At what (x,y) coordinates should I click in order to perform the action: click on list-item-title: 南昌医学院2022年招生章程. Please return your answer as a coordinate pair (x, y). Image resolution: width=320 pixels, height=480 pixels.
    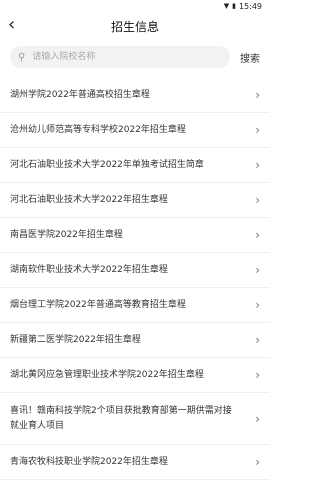
    Looking at the image, I should click on (66, 234).